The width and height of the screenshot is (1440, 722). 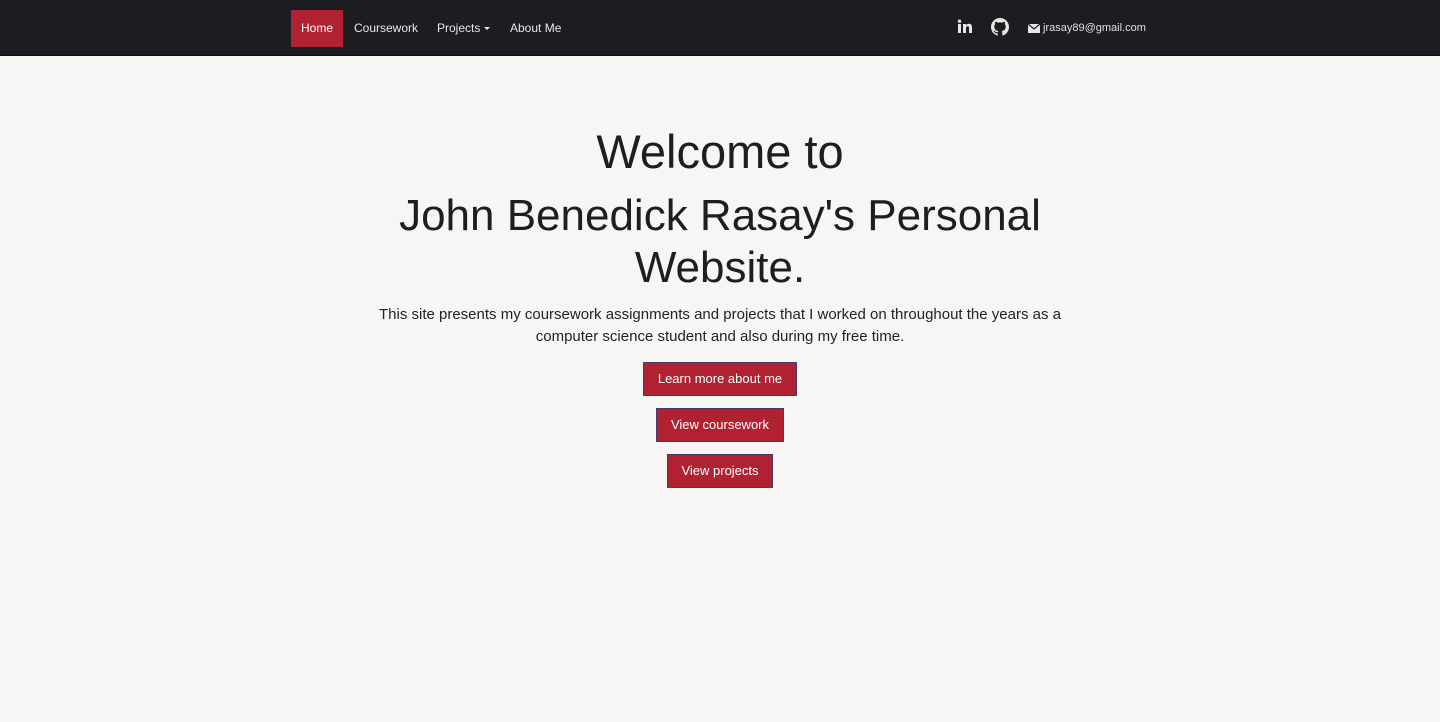 What do you see at coordinates (720, 471) in the screenshot?
I see `view-projects-button: View projects` at bounding box center [720, 471].